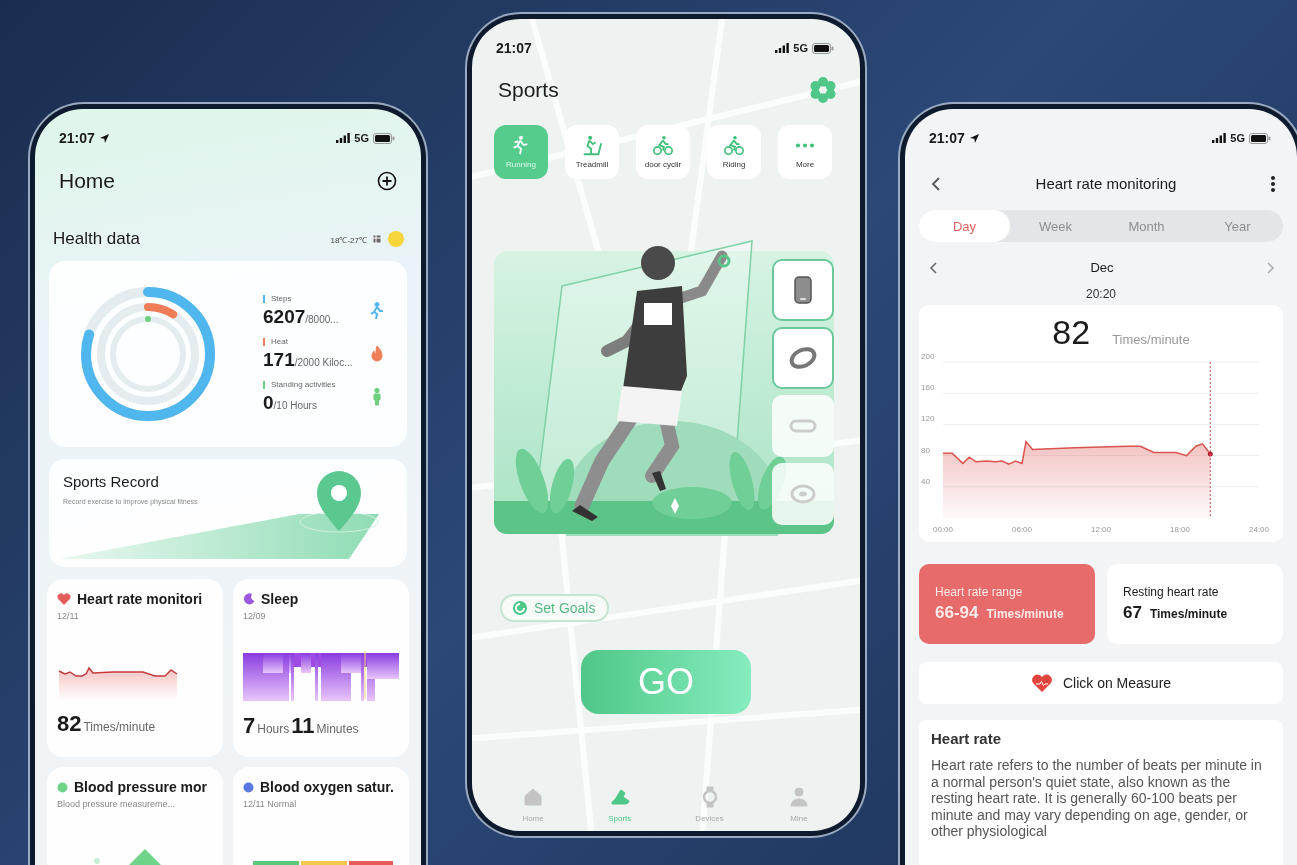  I want to click on sport-type-tab: door cyclir, so click(663, 152).